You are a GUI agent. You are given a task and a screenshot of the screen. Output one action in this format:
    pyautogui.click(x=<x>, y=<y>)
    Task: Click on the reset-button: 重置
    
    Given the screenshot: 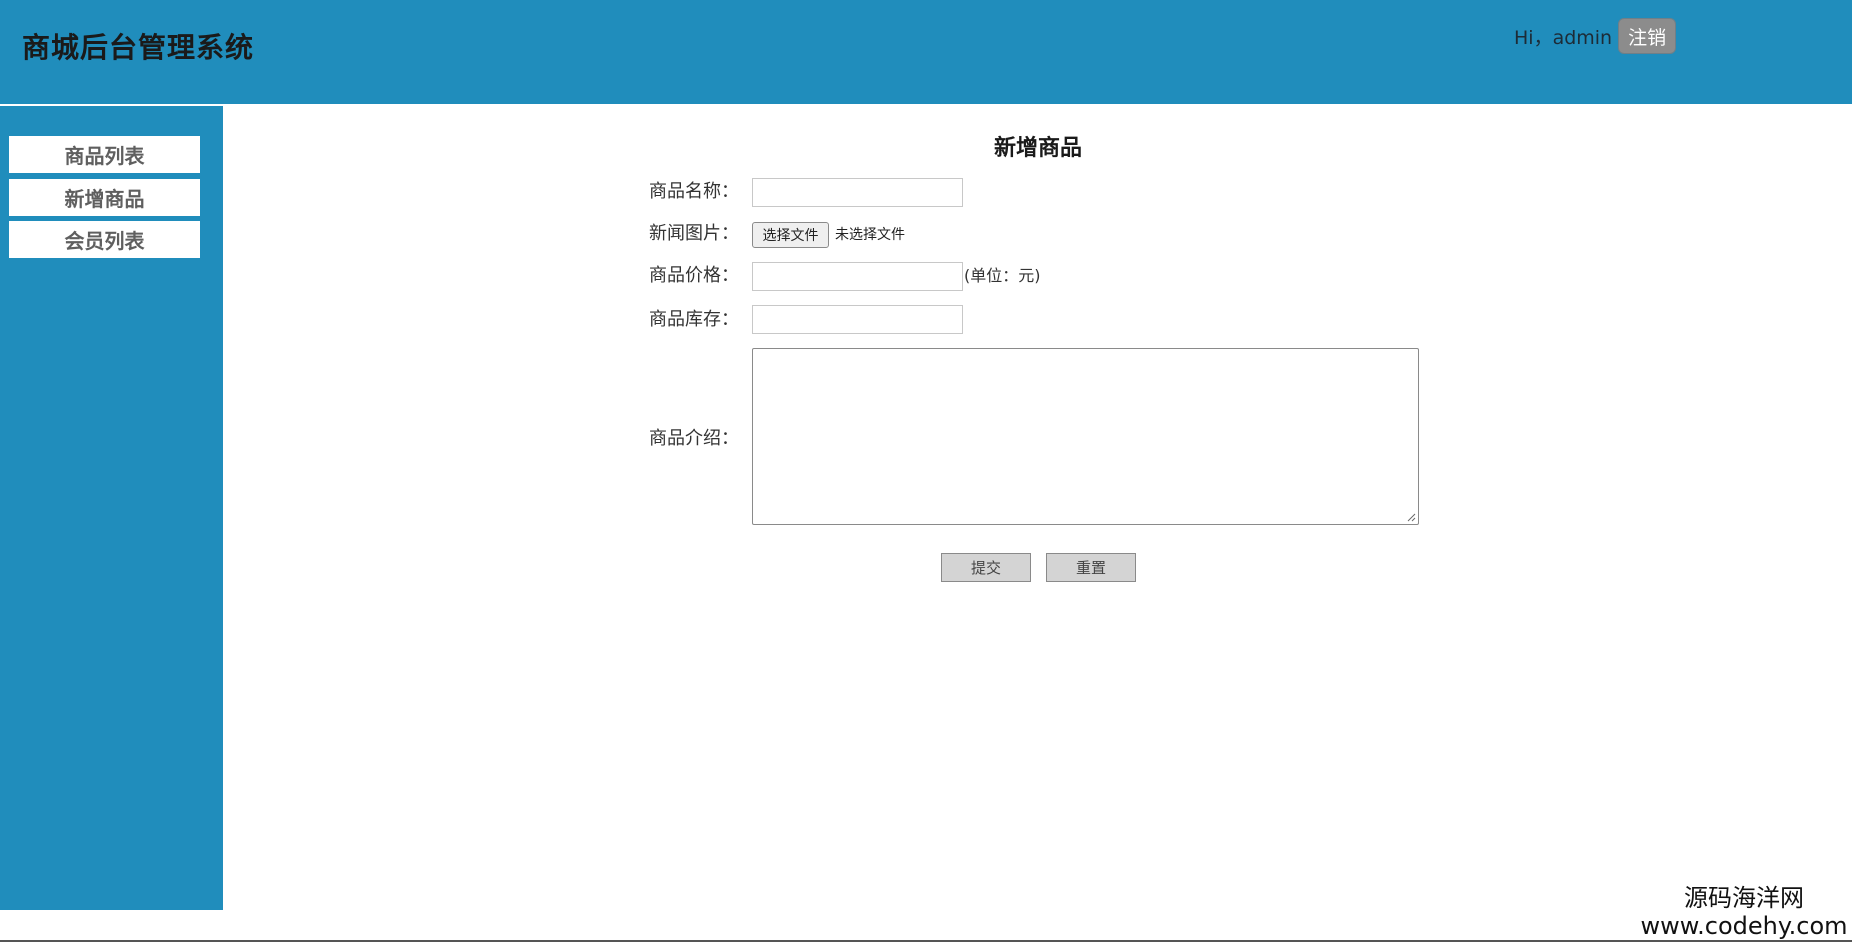 What is the action you would take?
    pyautogui.click(x=1091, y=567)
    